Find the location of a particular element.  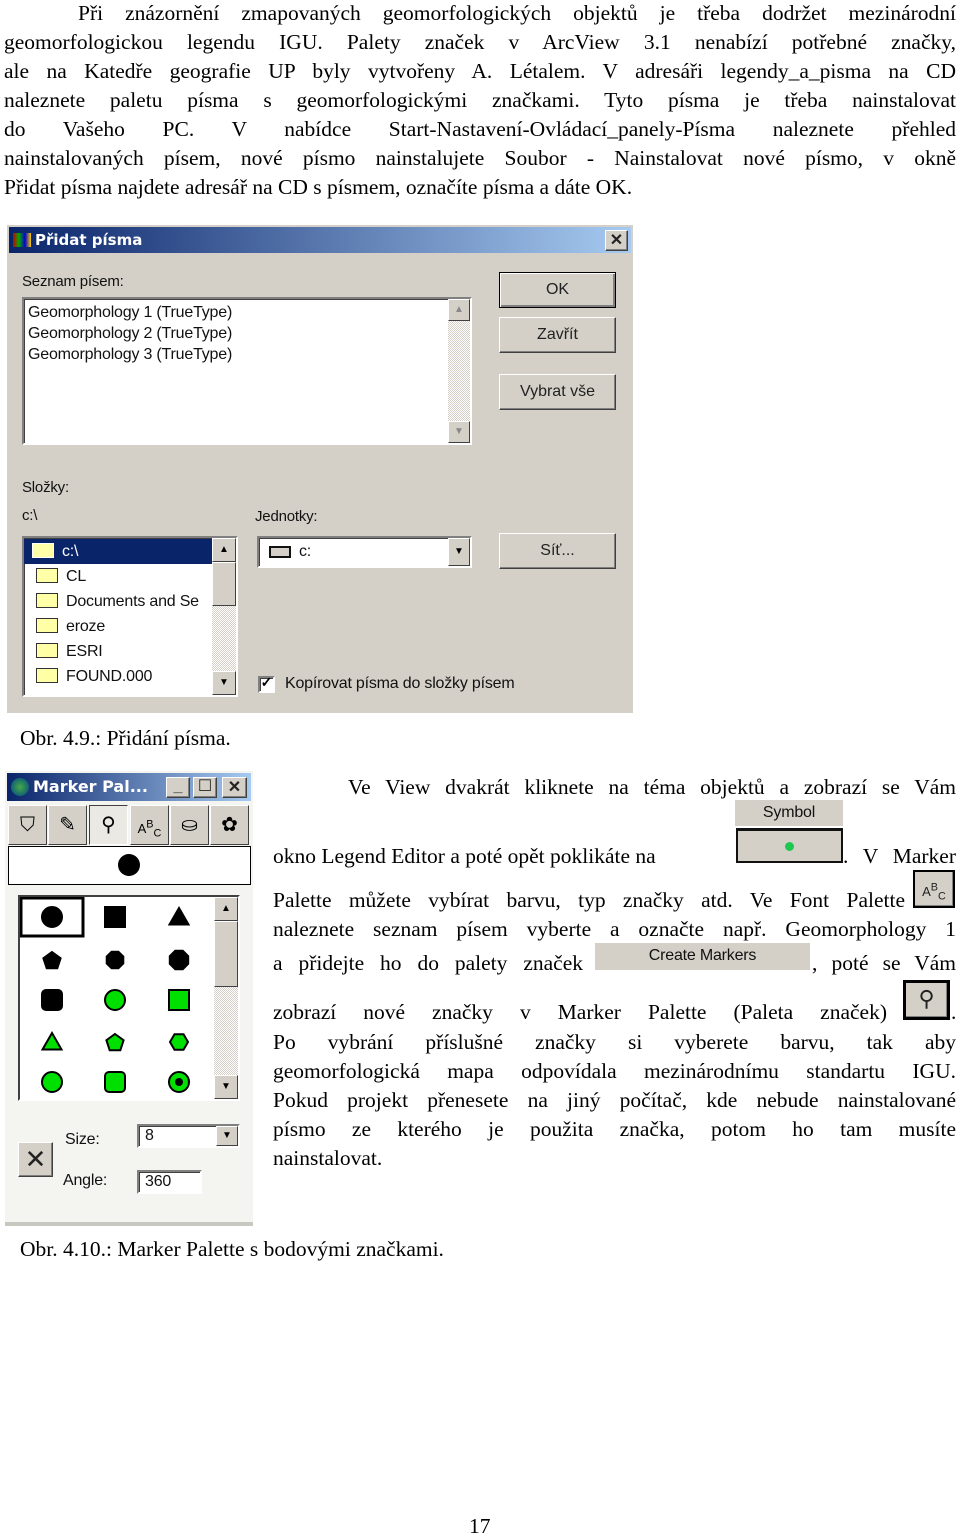

ok-button: OK is located at coordinates (557, 290).